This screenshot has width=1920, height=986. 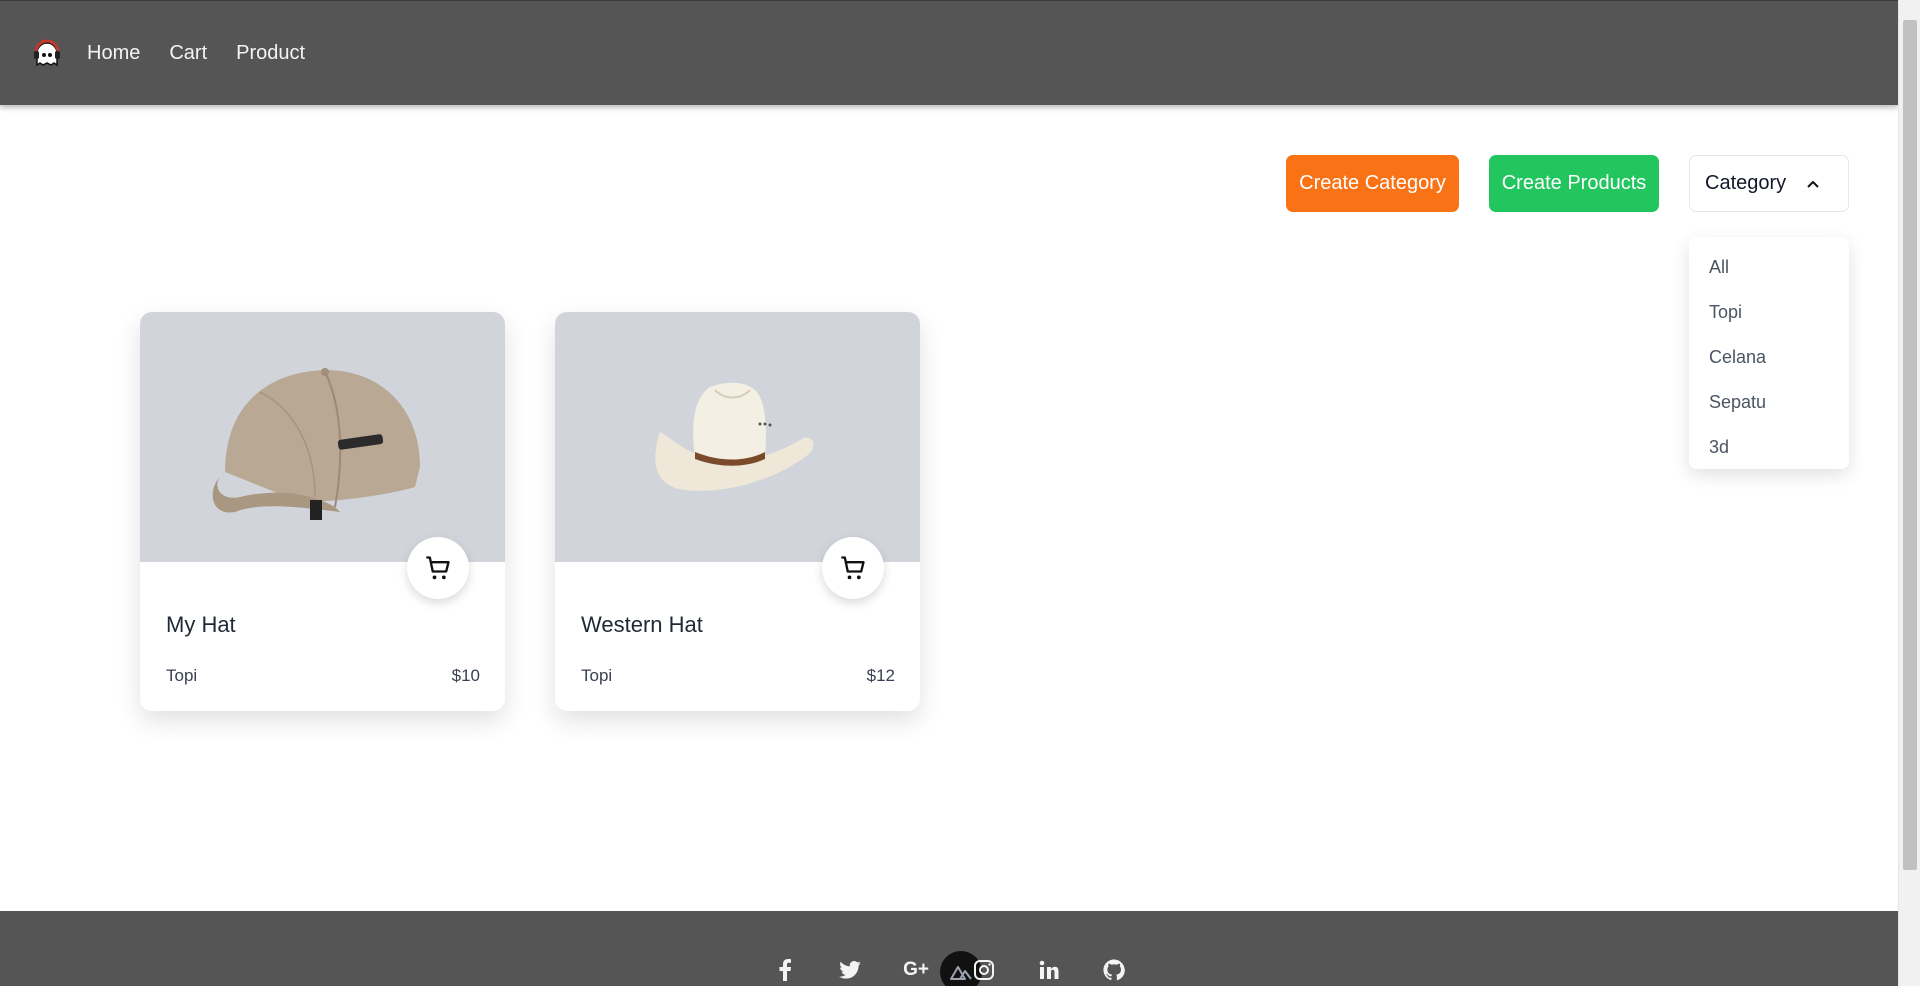 I want to click on github-icon, so click(x=1114, y=970).